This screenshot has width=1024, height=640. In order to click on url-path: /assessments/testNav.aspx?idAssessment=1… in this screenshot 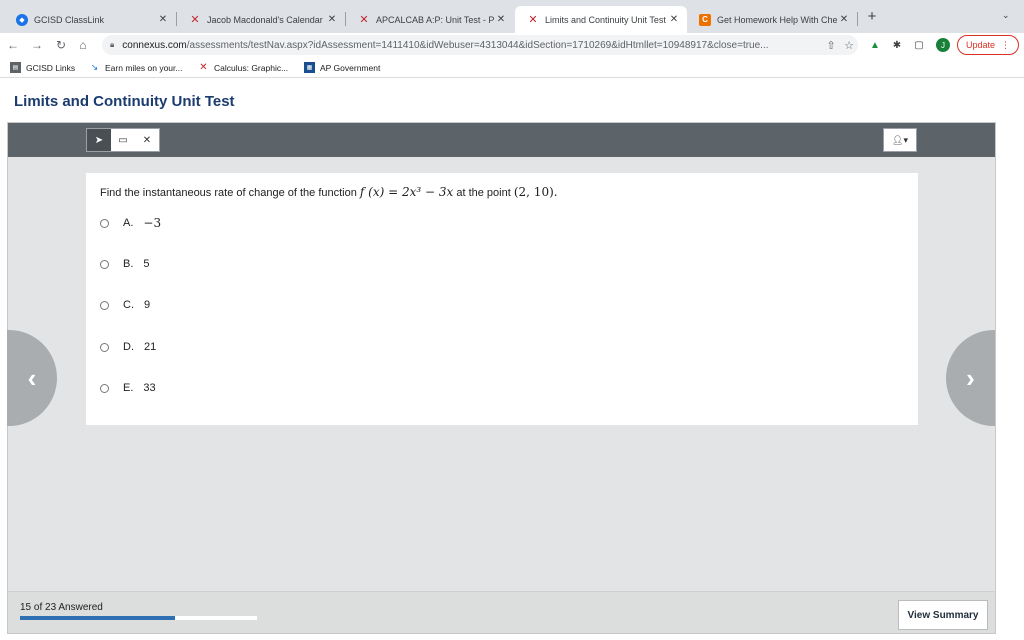, I will do `click(477, 45)`.